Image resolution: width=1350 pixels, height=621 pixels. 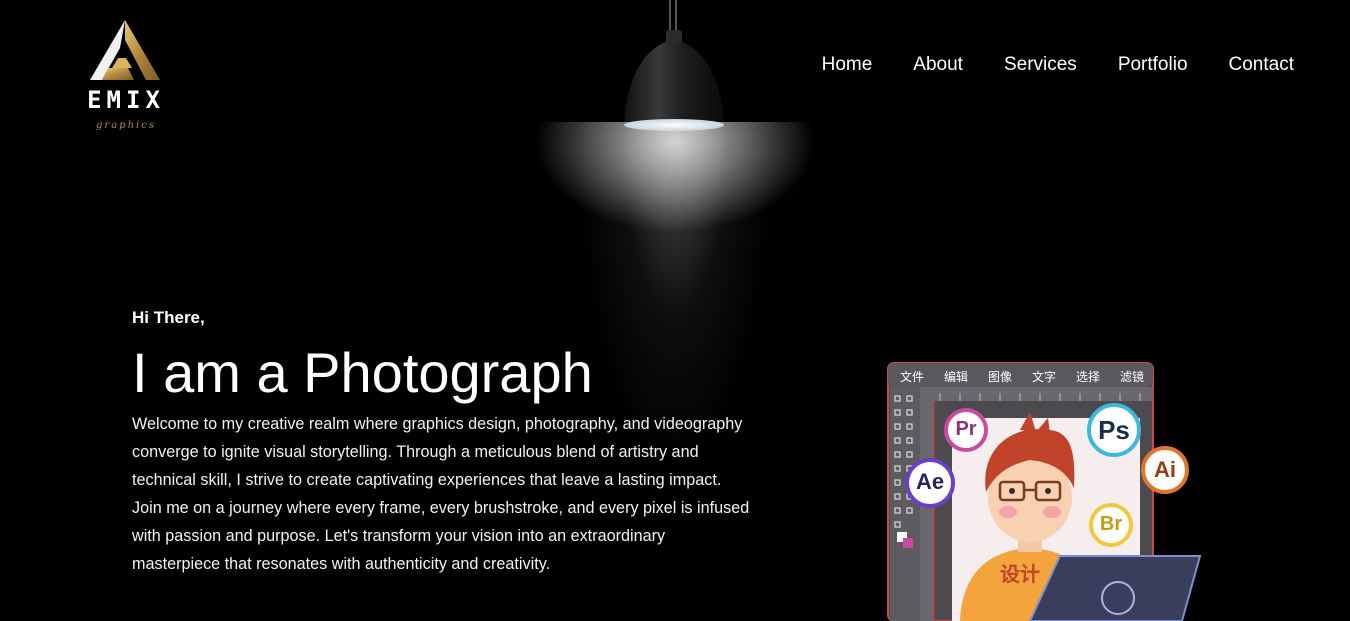 What do you see at coordinates (1153, 65) in the screenshot?
I see `nav-portfolio: Portfolio` at bounding box center [1153, 65].